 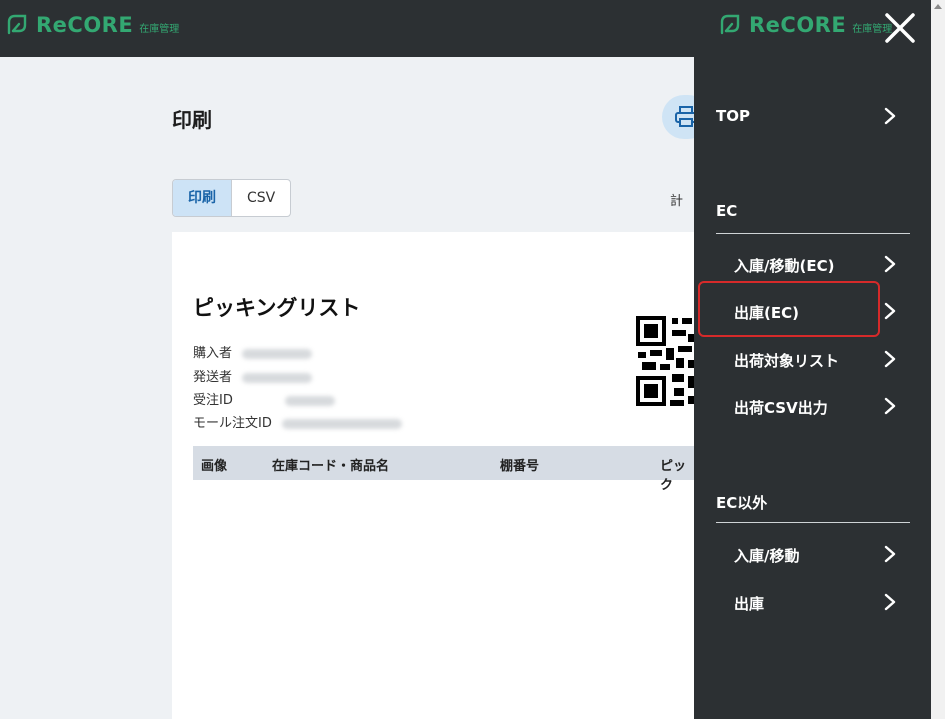 I want to click on menu-item-shipping-list: 出荷対象リスト, so click(x=812, y=359).